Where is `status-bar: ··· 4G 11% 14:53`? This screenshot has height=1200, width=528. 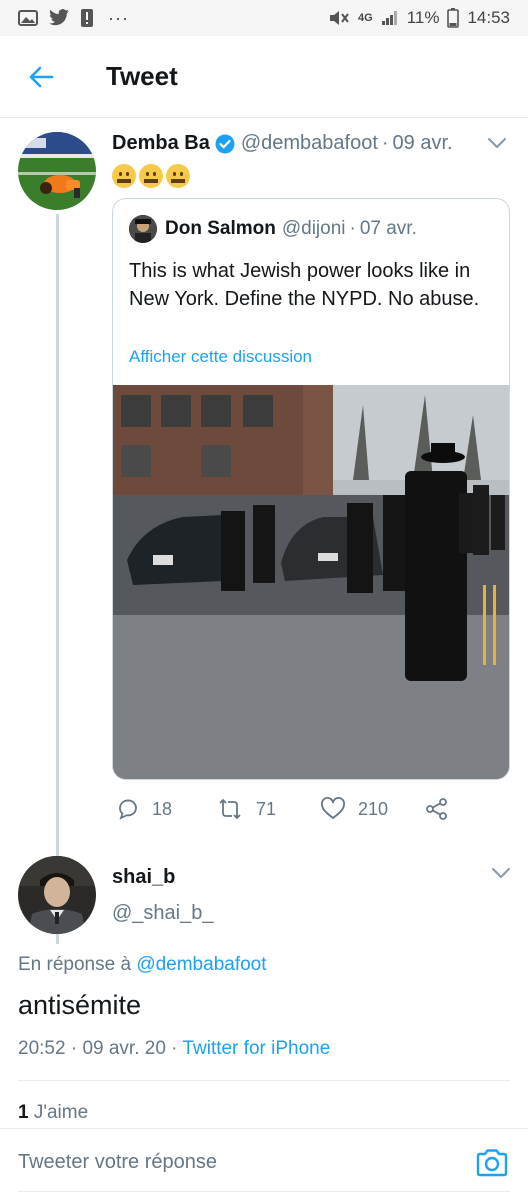 status-bar: ··· 4G 11% 14:53 is located at coordinates (264, 18).